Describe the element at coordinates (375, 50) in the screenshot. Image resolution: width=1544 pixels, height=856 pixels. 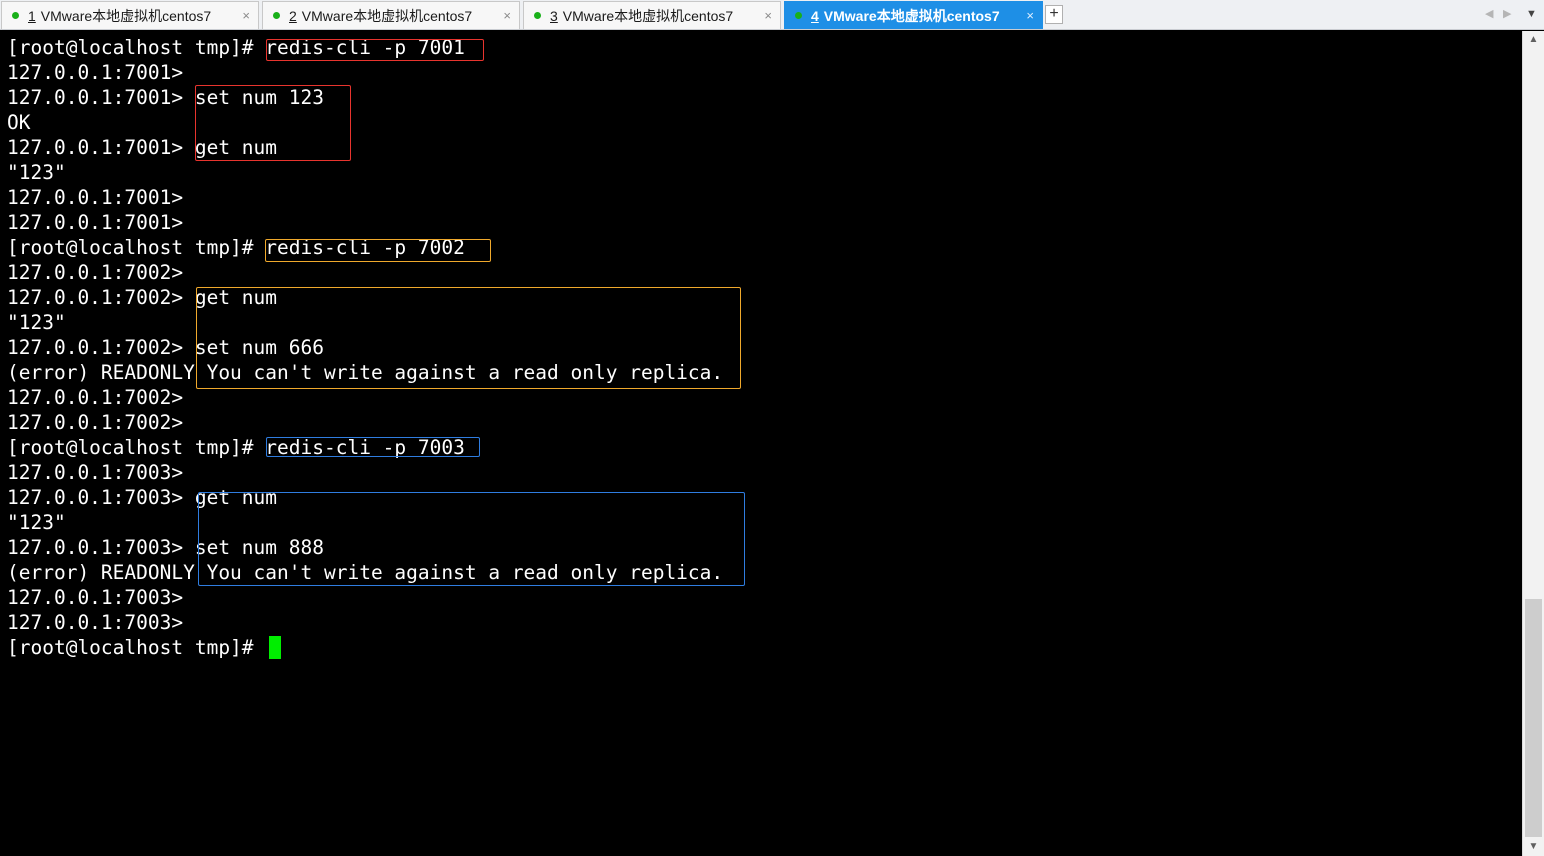
I see `highlight-box-7001-command` at that location.